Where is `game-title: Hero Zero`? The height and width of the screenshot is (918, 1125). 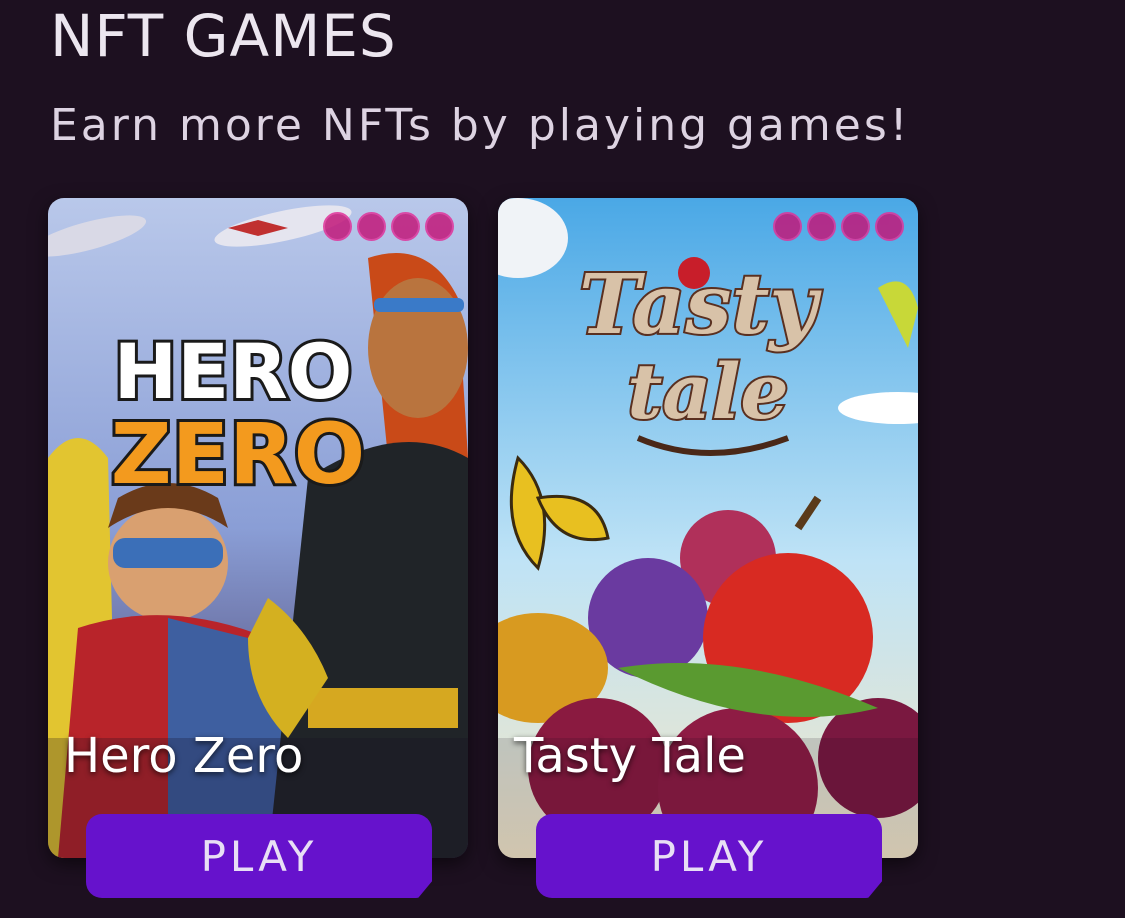 game-title: Hero Zero is located at coordinates (184, 756).